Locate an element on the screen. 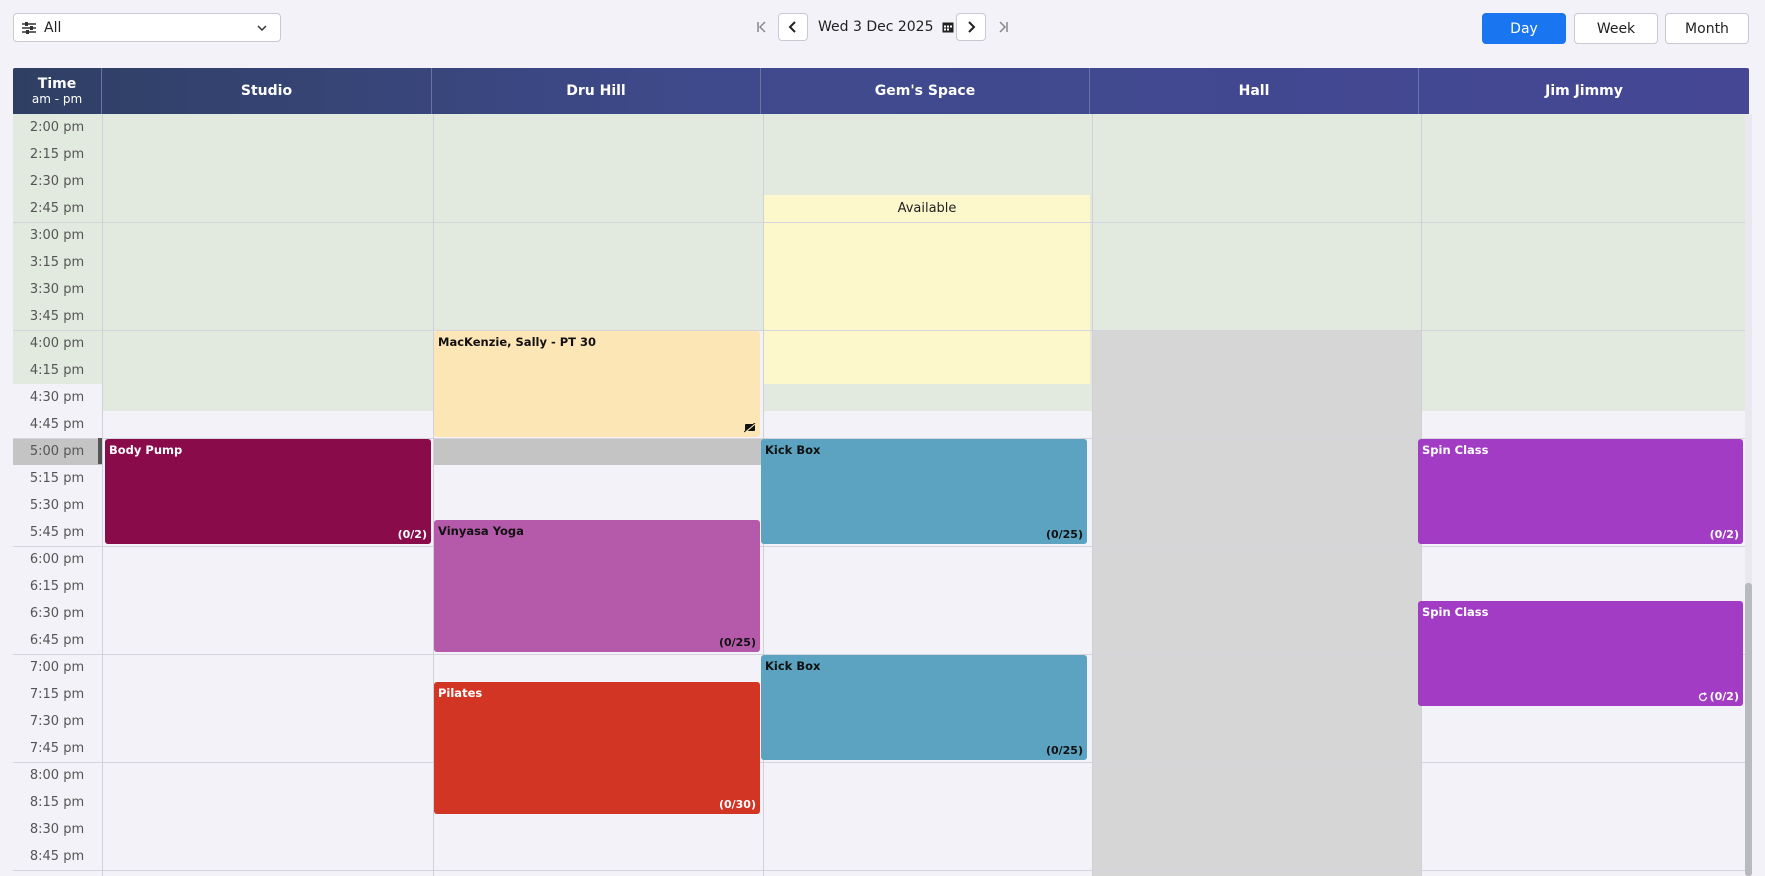  event-vinyasa-yoga: Vinyasa Yoga (0/25) is located at coordinates (597, 586).